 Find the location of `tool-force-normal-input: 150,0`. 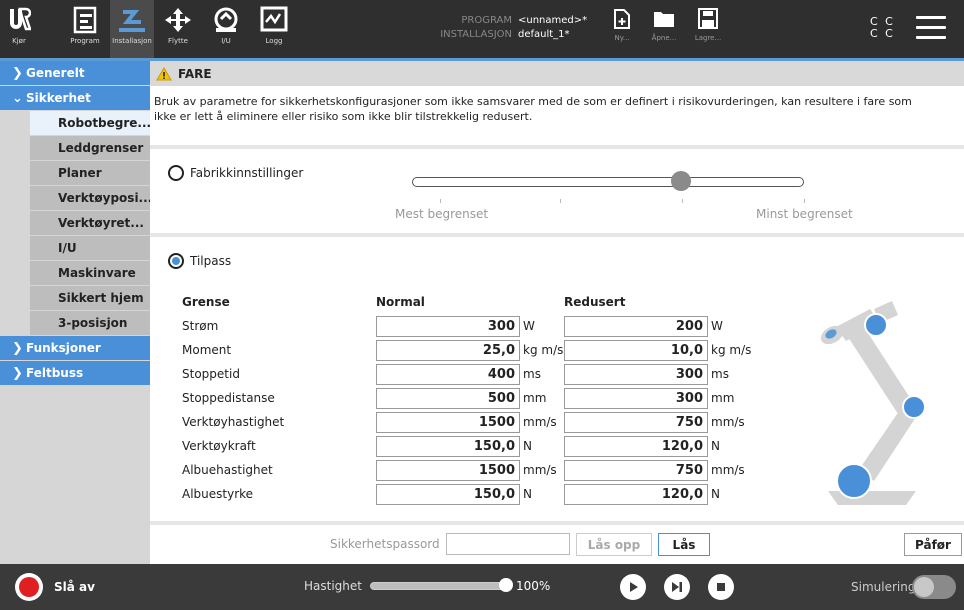

tool-force-normal-input: 150,0 is located at coordinates (448, 446).